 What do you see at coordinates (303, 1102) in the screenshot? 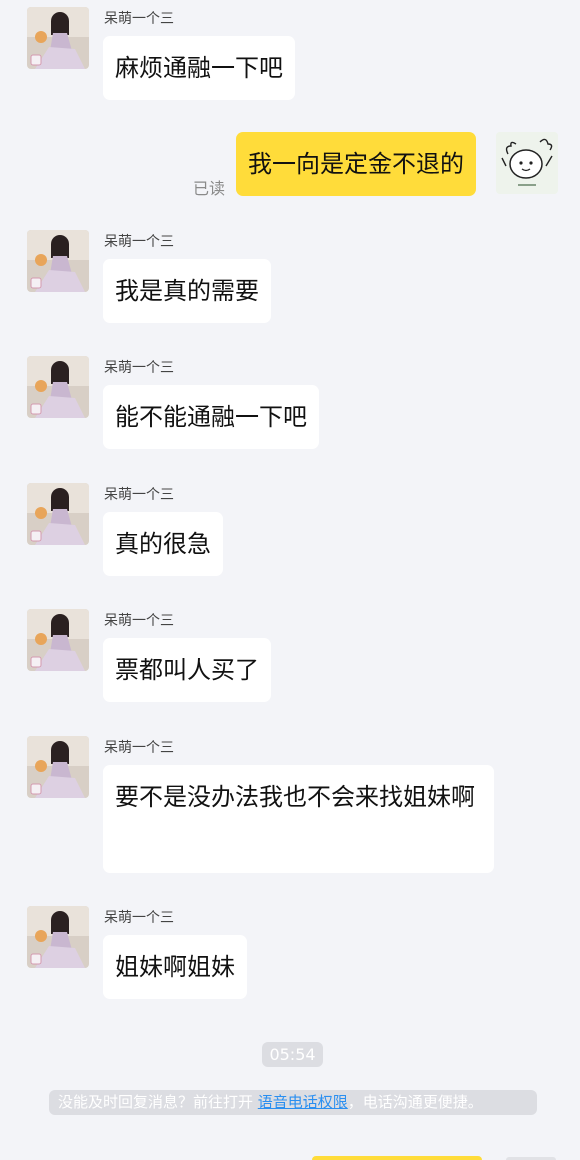
I see `voice-call-permission-link: 语音电话权限` at bounding box center [303, 1102].